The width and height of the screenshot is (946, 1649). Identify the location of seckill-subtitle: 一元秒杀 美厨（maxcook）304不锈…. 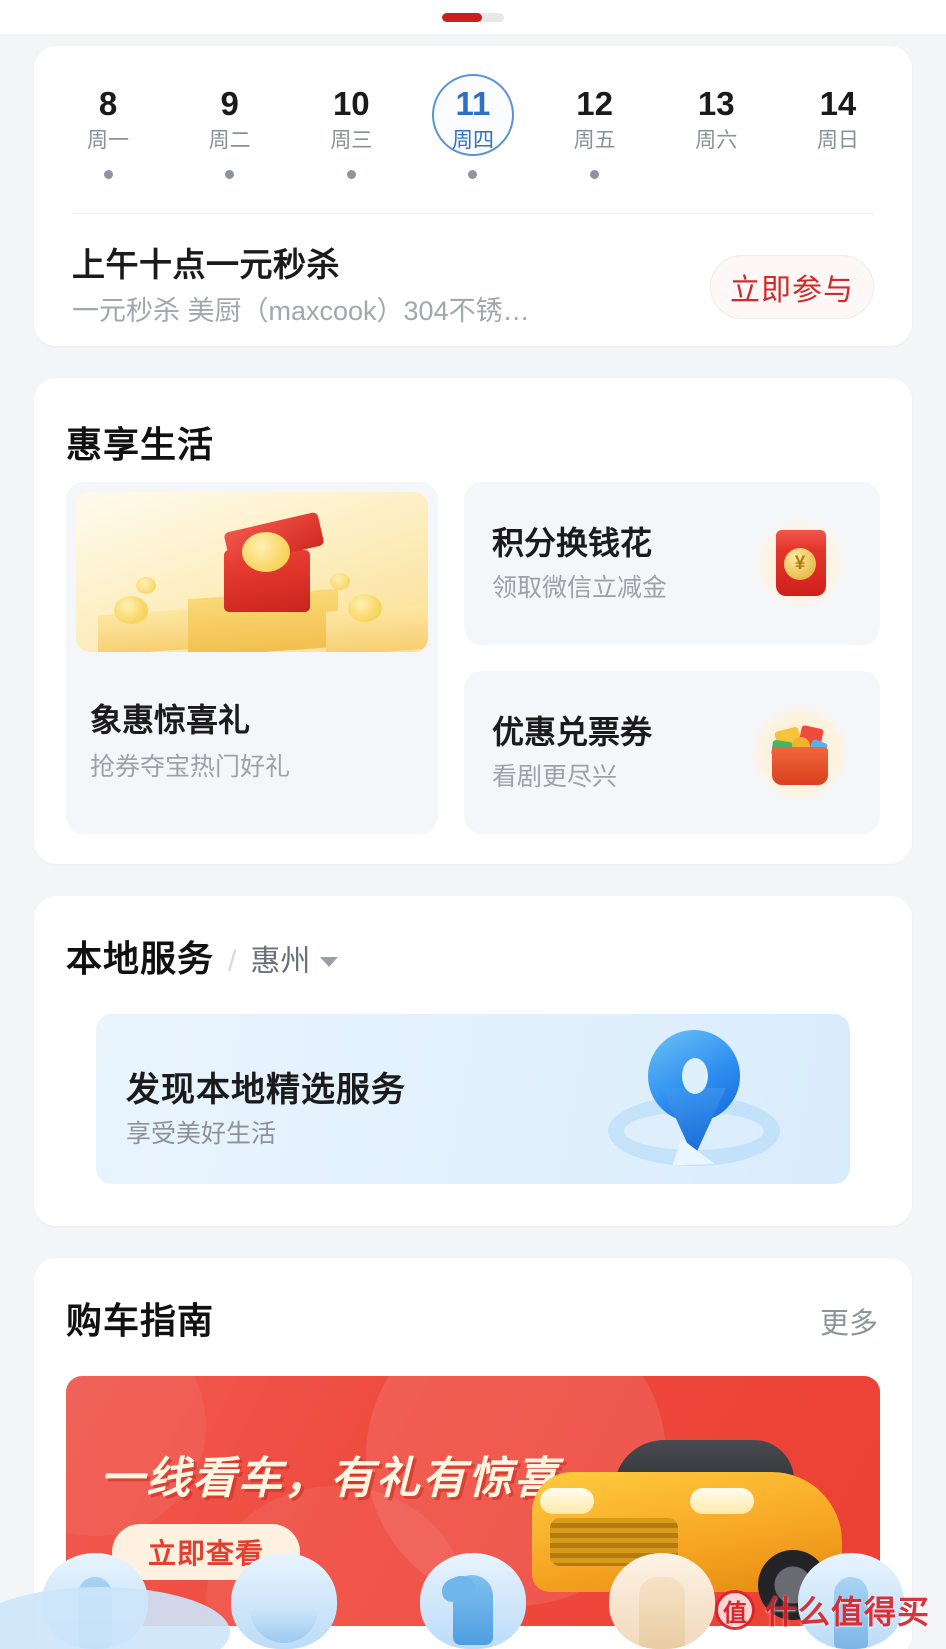
(301, 311).